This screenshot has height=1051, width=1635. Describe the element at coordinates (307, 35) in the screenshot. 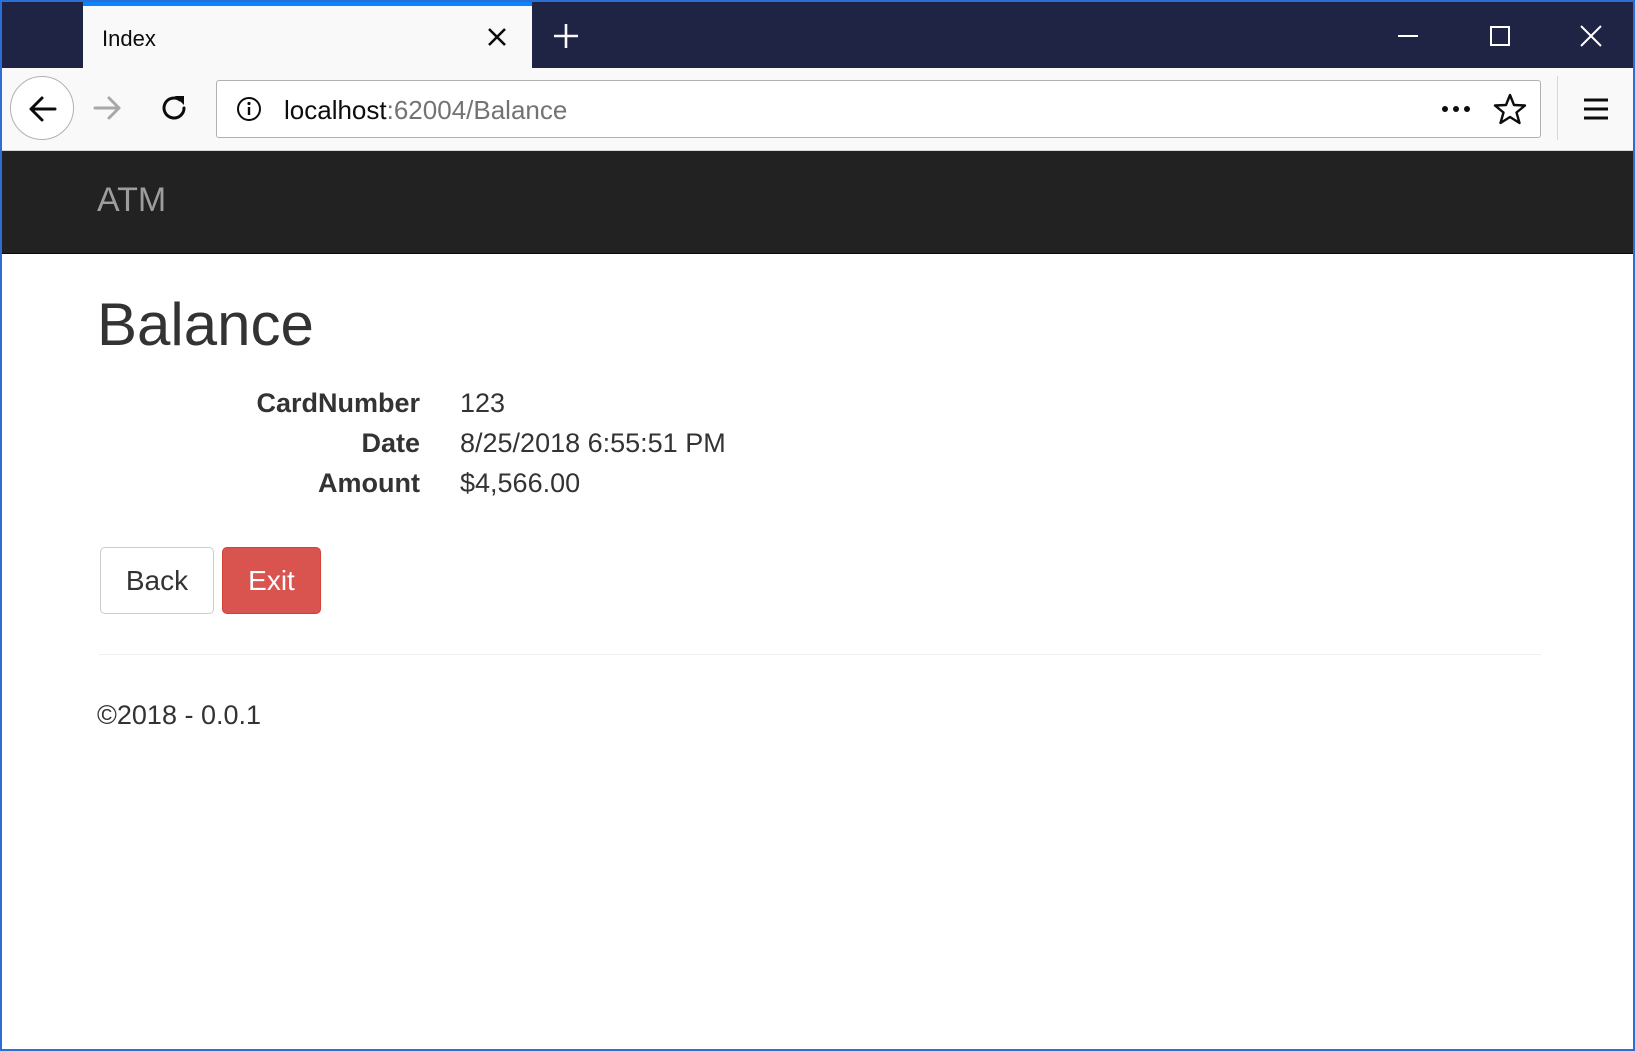

I see `tab-index: Index` at that location.